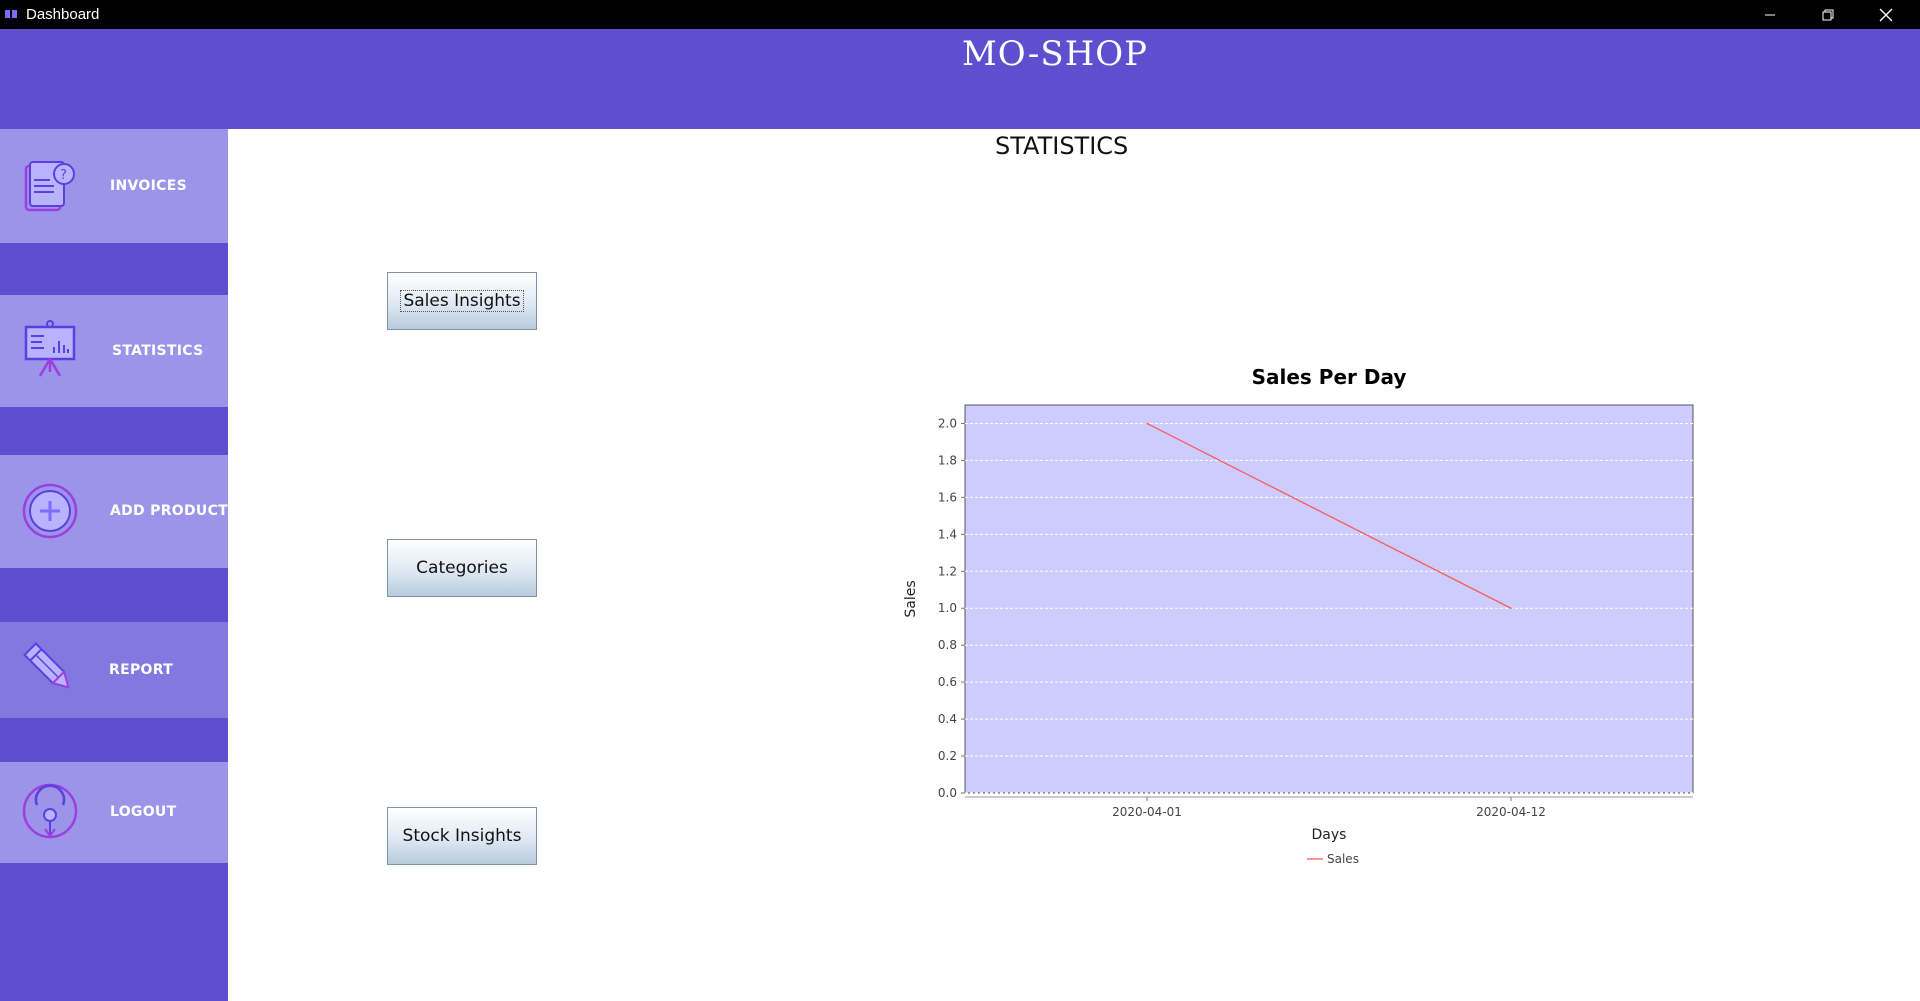  Describe the element at coordinates (50, 511) in the screenshot. I see `plus-circle-icon` at that location.